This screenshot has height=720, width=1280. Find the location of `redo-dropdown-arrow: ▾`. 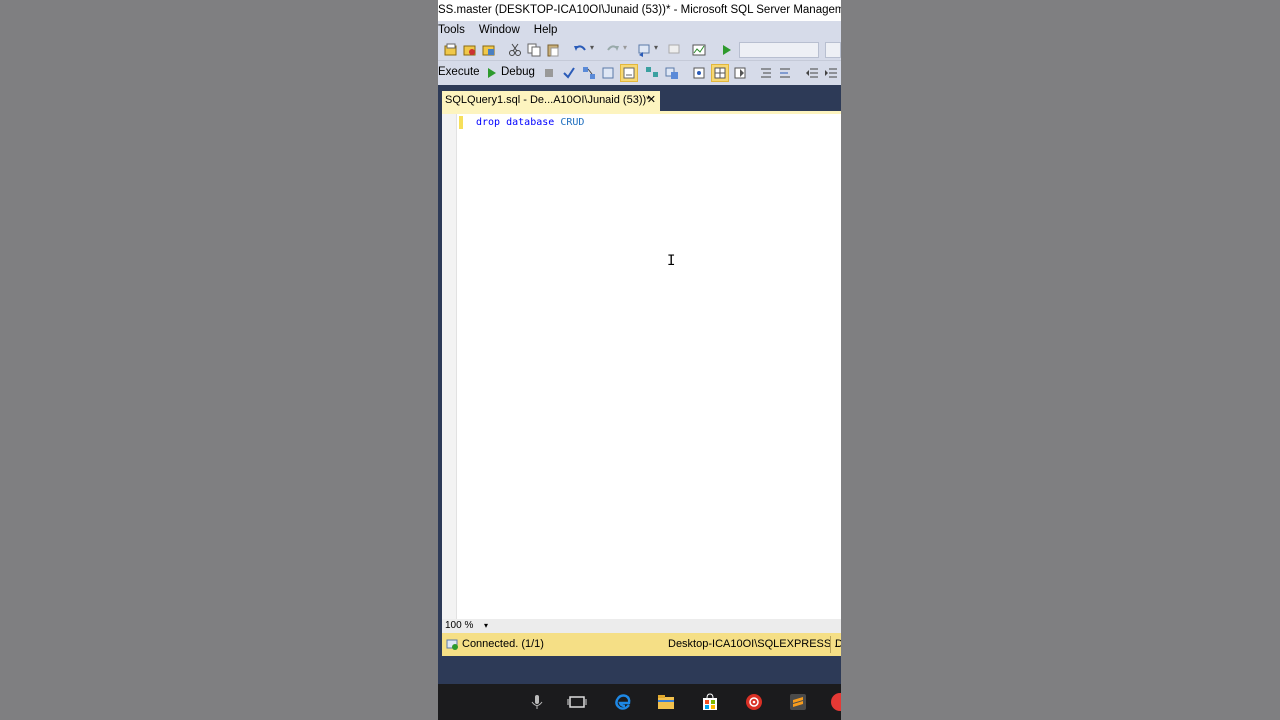

redo-dropdown-arrow: ▾ is located at coordinates (625, 47).